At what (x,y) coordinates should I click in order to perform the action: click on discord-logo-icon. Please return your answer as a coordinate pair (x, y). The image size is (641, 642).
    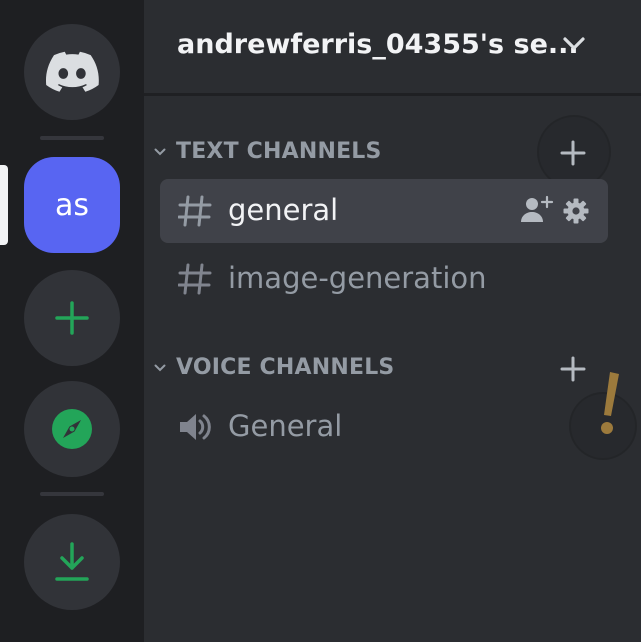
    Looking at the image, I should click on (72, 71).